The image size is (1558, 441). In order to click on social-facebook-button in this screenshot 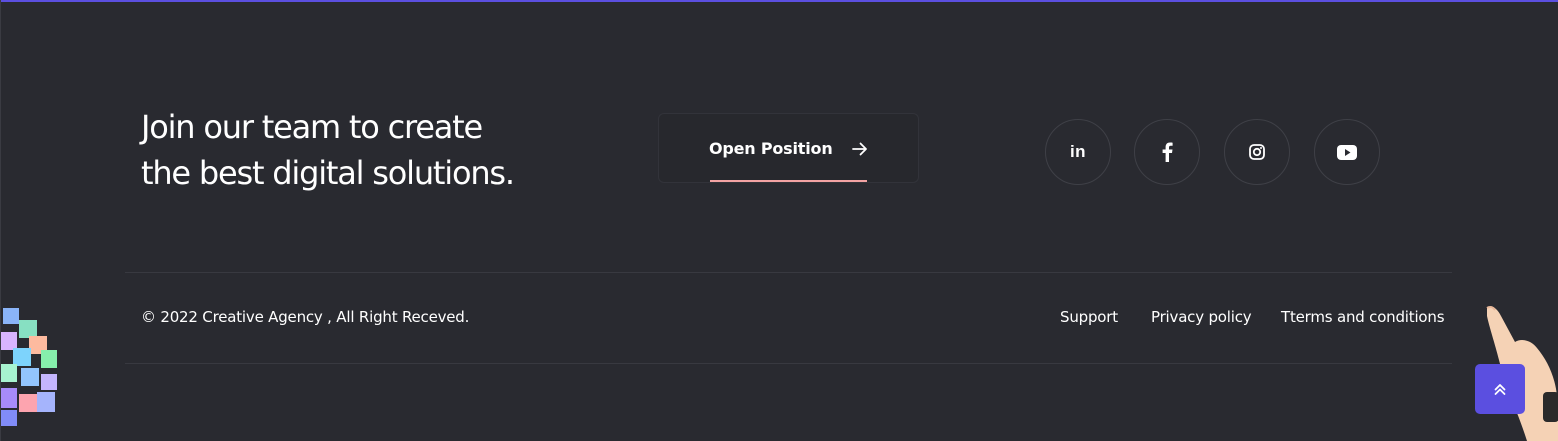, I will do `click(1167, 152)`.